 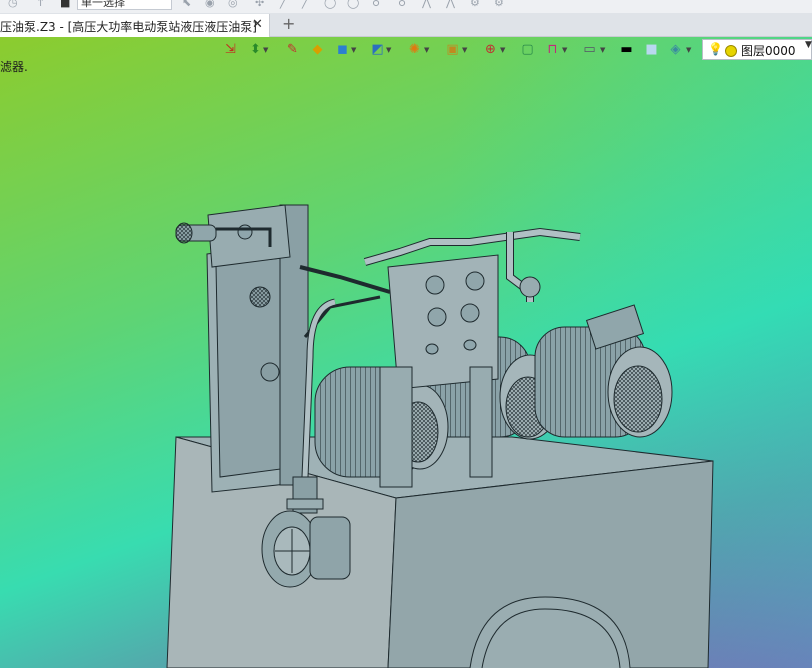 What do you see at coordinates (283, 4) in the screenshot?
I see `line-icon: ╱` at bounding box center [283, 4].